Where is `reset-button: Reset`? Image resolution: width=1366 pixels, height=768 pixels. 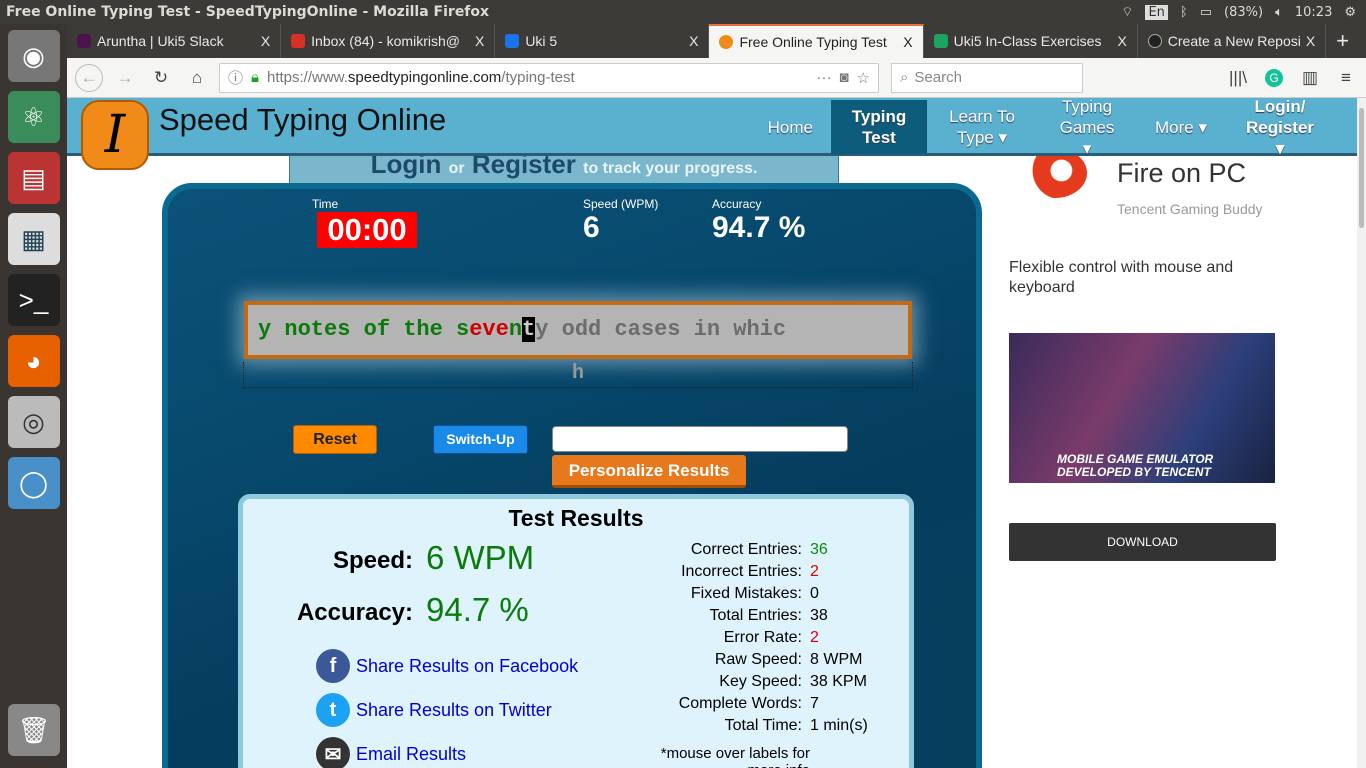
reset-button: Reset is located at coordinates (335, 439).